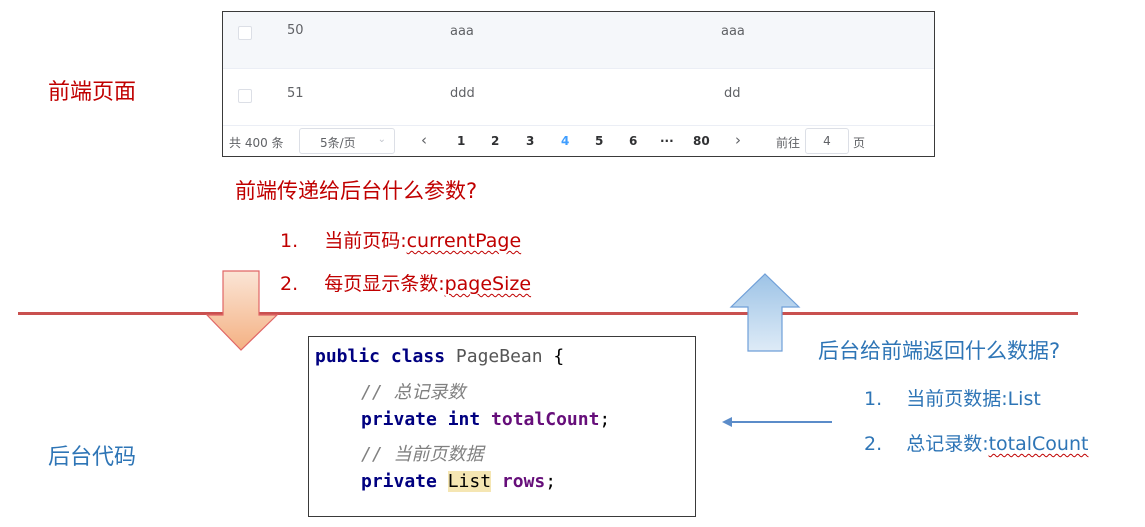 This screenshot has height=527, width=1145. I want to click on page-6: 6, so click(633, 141).